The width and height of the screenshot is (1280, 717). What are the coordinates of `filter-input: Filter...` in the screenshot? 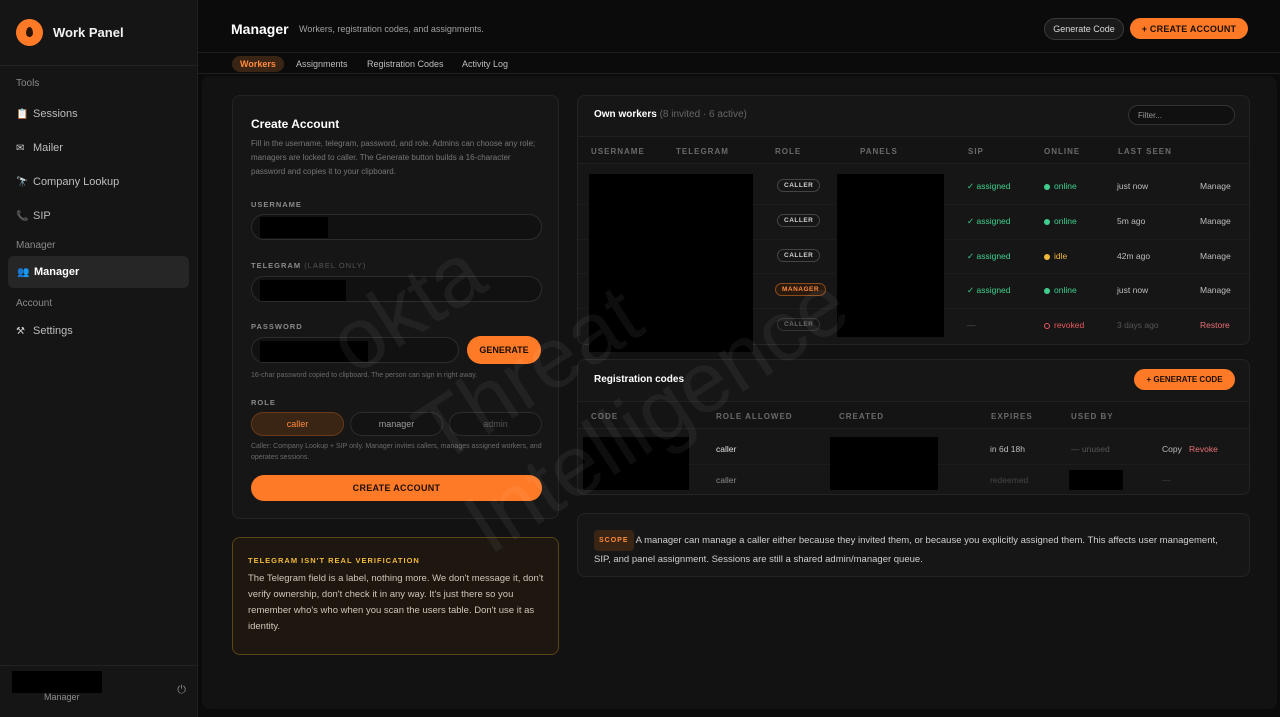 It's located at (1181, 115).